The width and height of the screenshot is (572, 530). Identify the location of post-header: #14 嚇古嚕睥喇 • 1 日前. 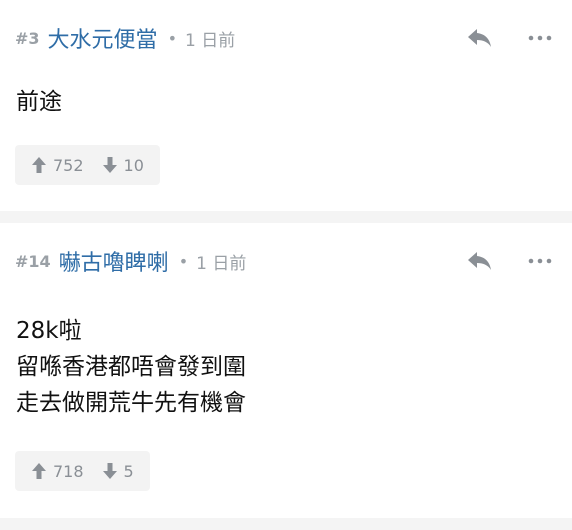
(286, 261).